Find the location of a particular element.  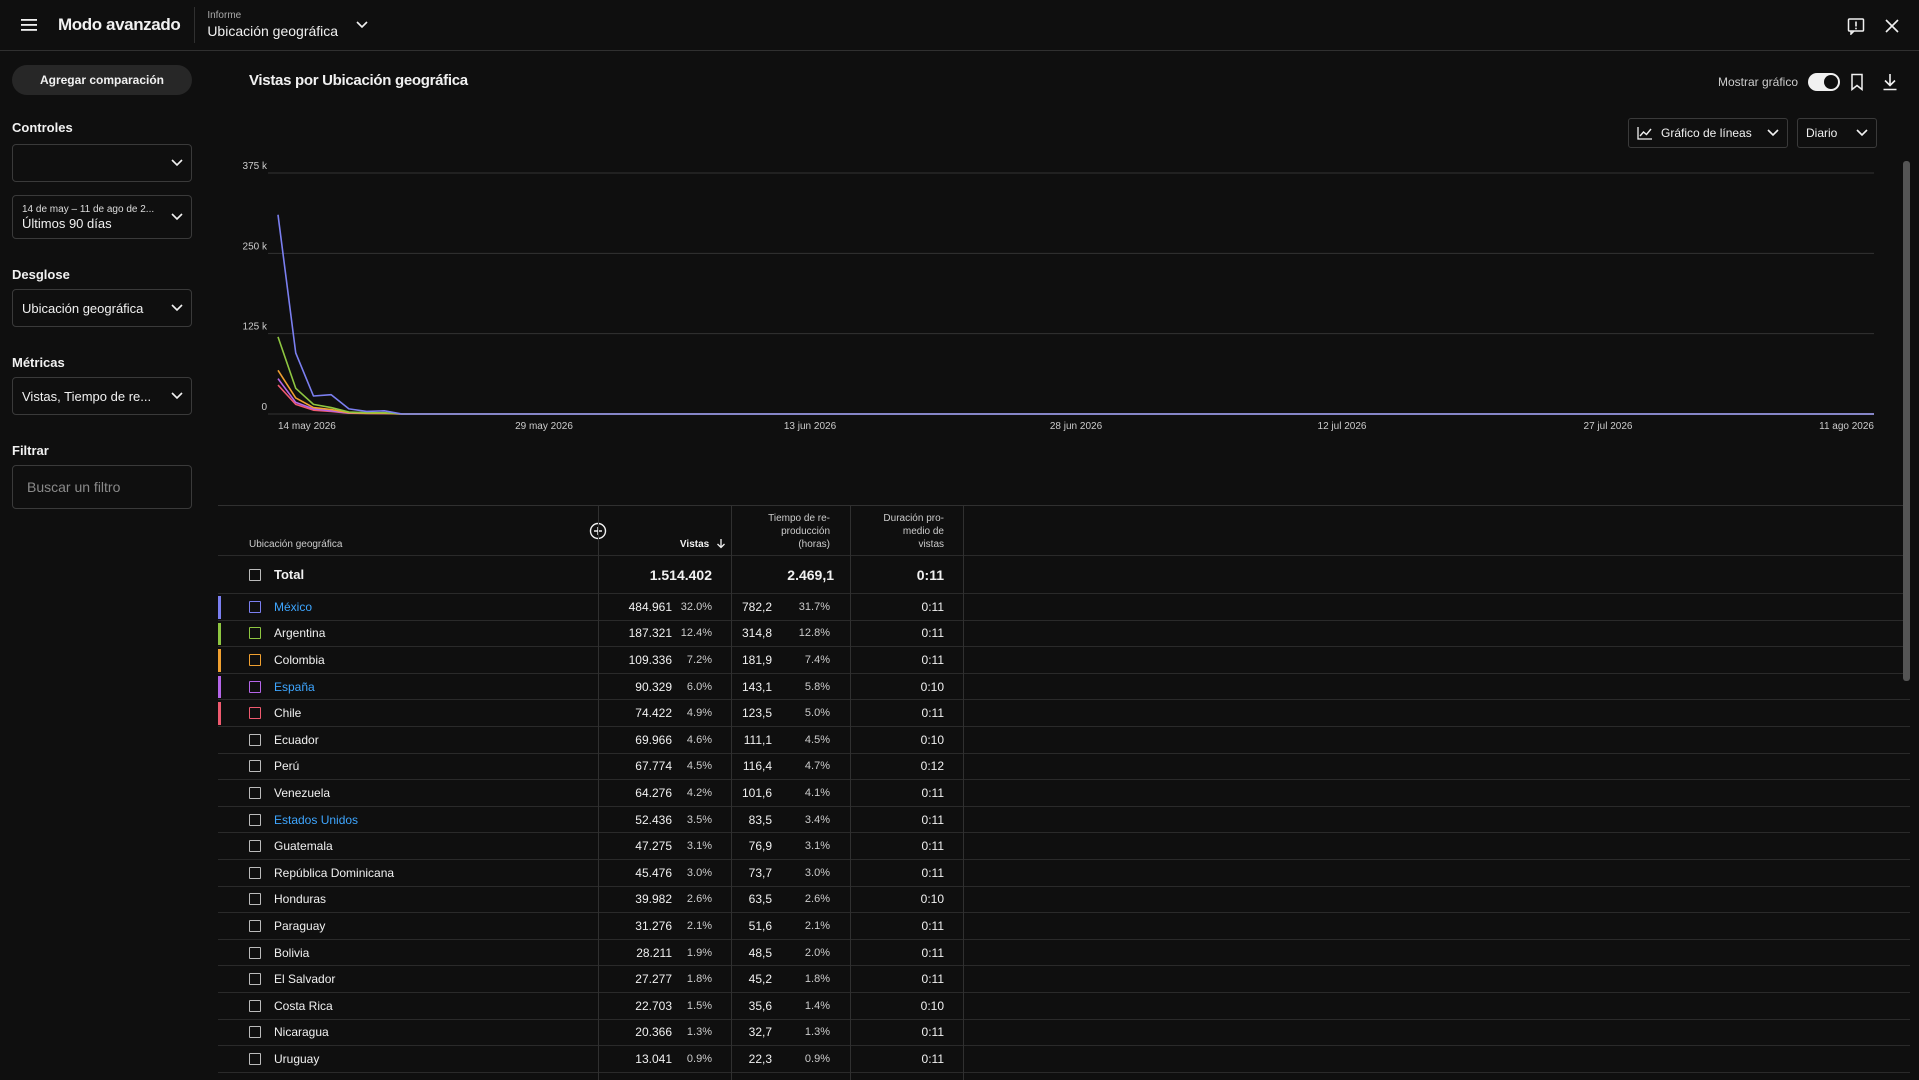

row-views: 20.366 is located at coordinates (653, 1032).